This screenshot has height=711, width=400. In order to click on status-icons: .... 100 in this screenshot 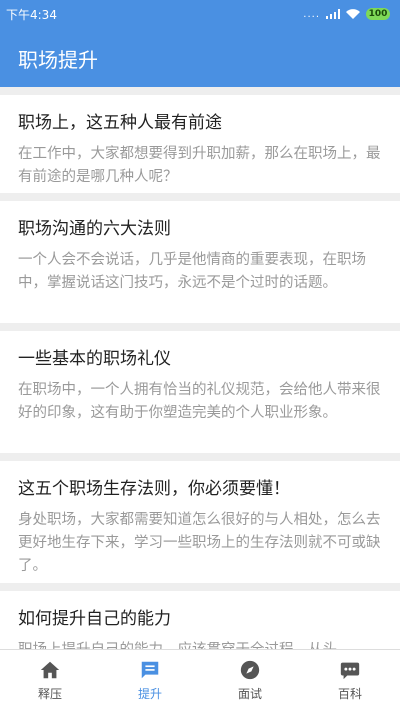, I will do `click(346, 14)`.